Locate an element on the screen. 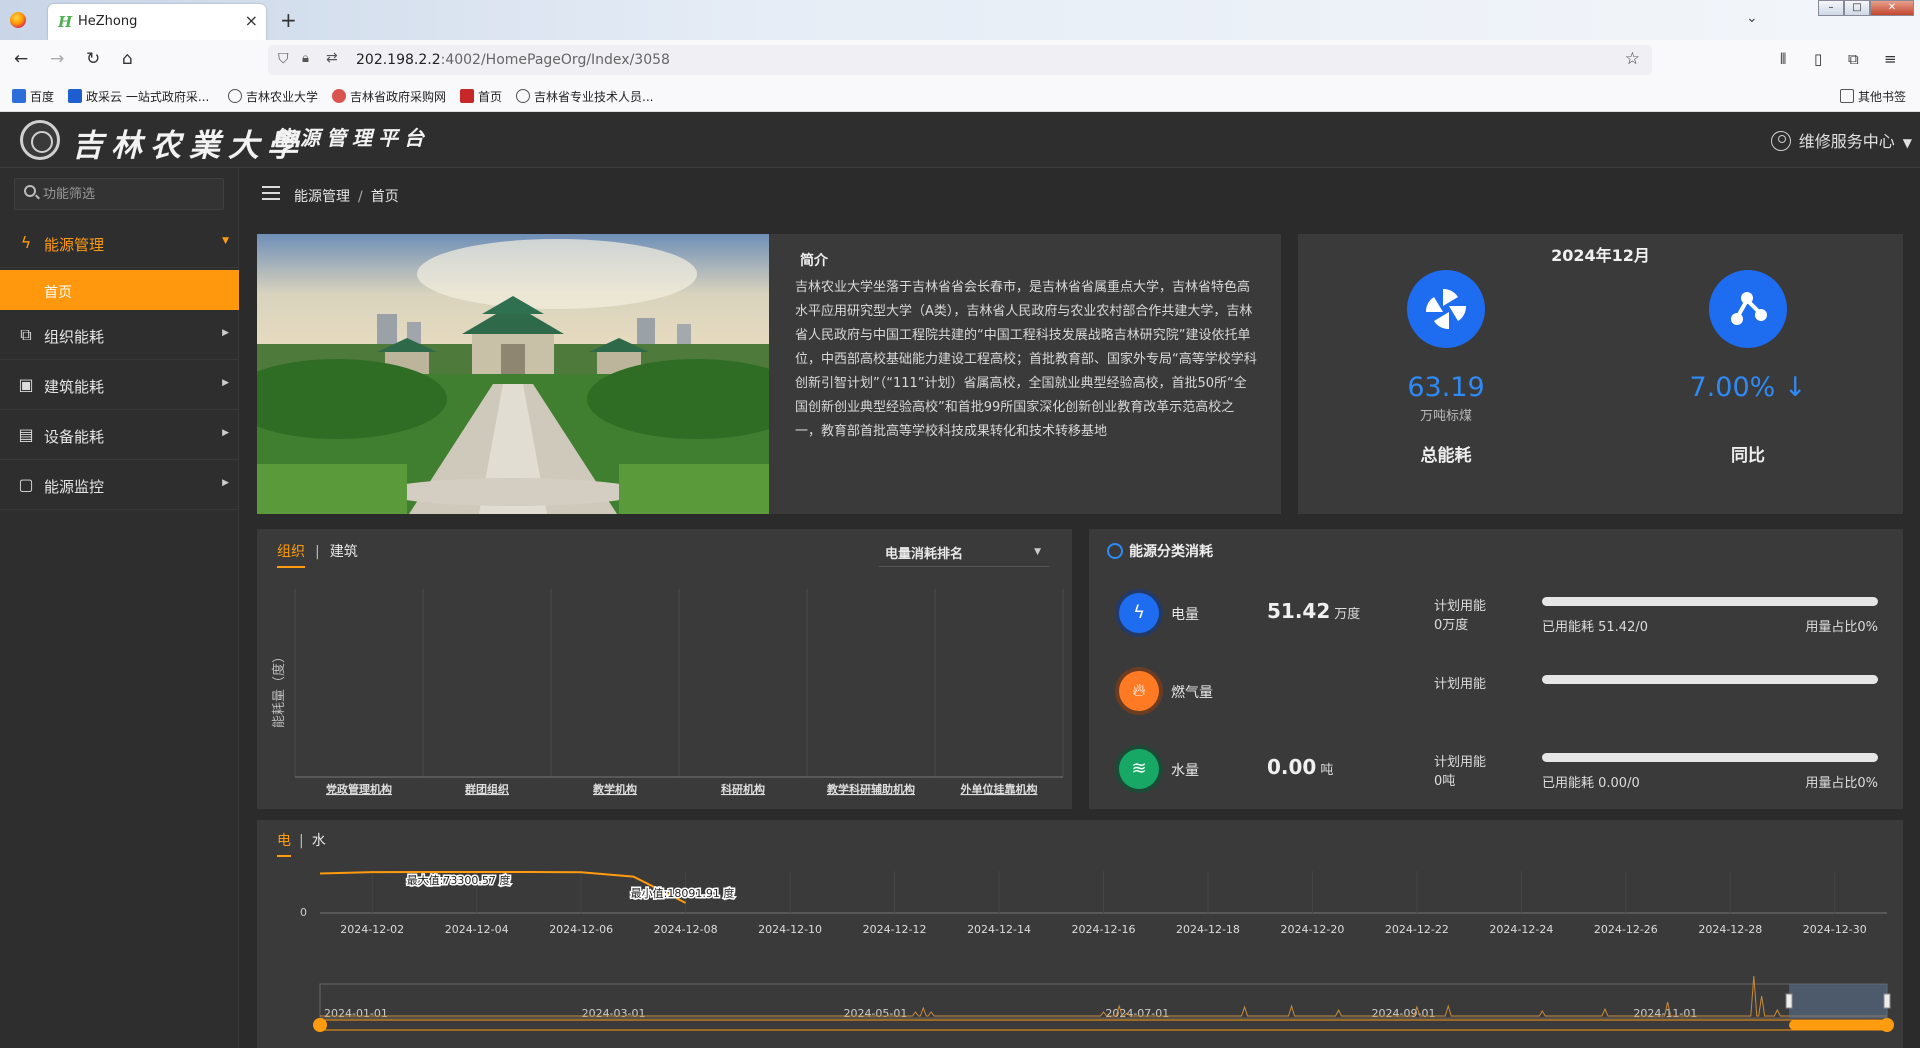 The image size is (1920, 1048). page-icon is located at coordinates (467, 96).